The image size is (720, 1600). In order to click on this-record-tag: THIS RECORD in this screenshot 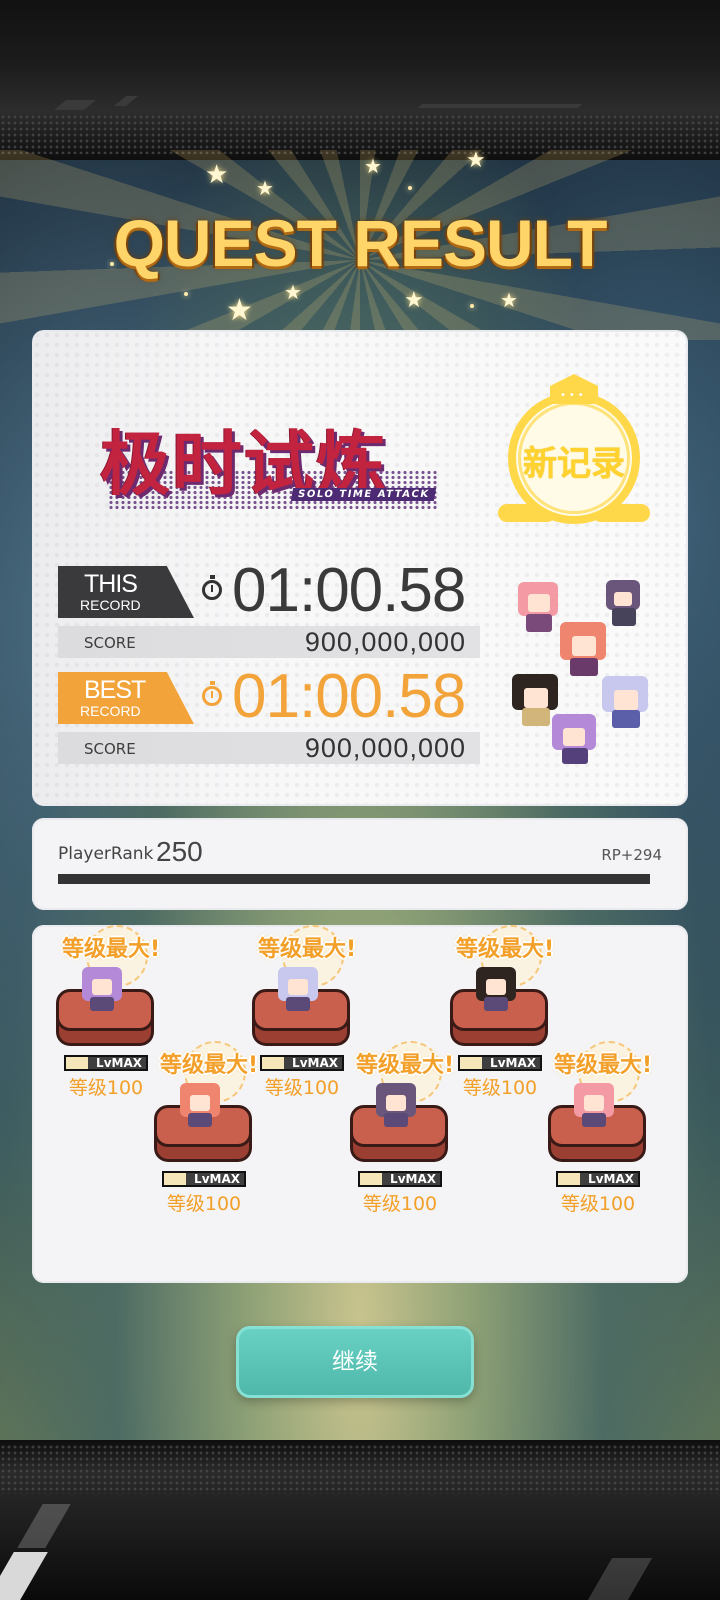, I will do `click(126, 592)`.